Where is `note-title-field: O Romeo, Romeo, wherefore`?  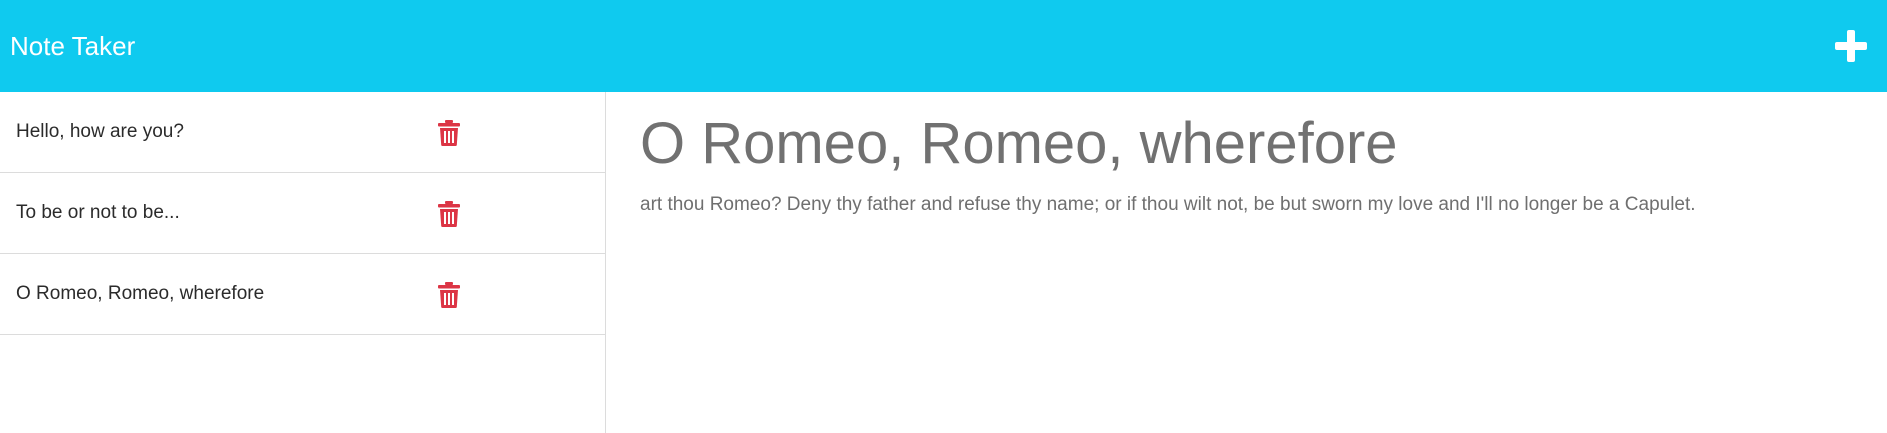 note-title-field: O Romeo, Romeo, wherefore is located at coordinates (1019, 143).